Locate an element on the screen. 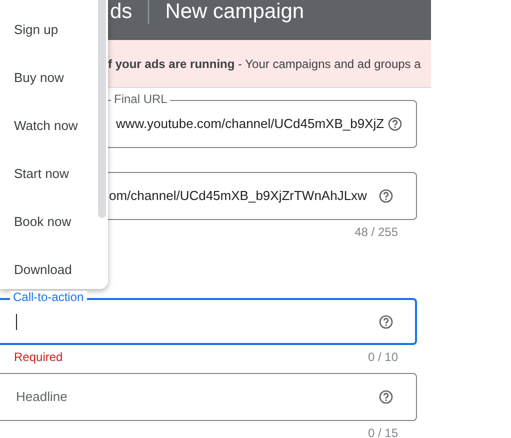  alert-message: f your ads are running - Your campaigns and ad groups a is located at coordinates (264, 64).